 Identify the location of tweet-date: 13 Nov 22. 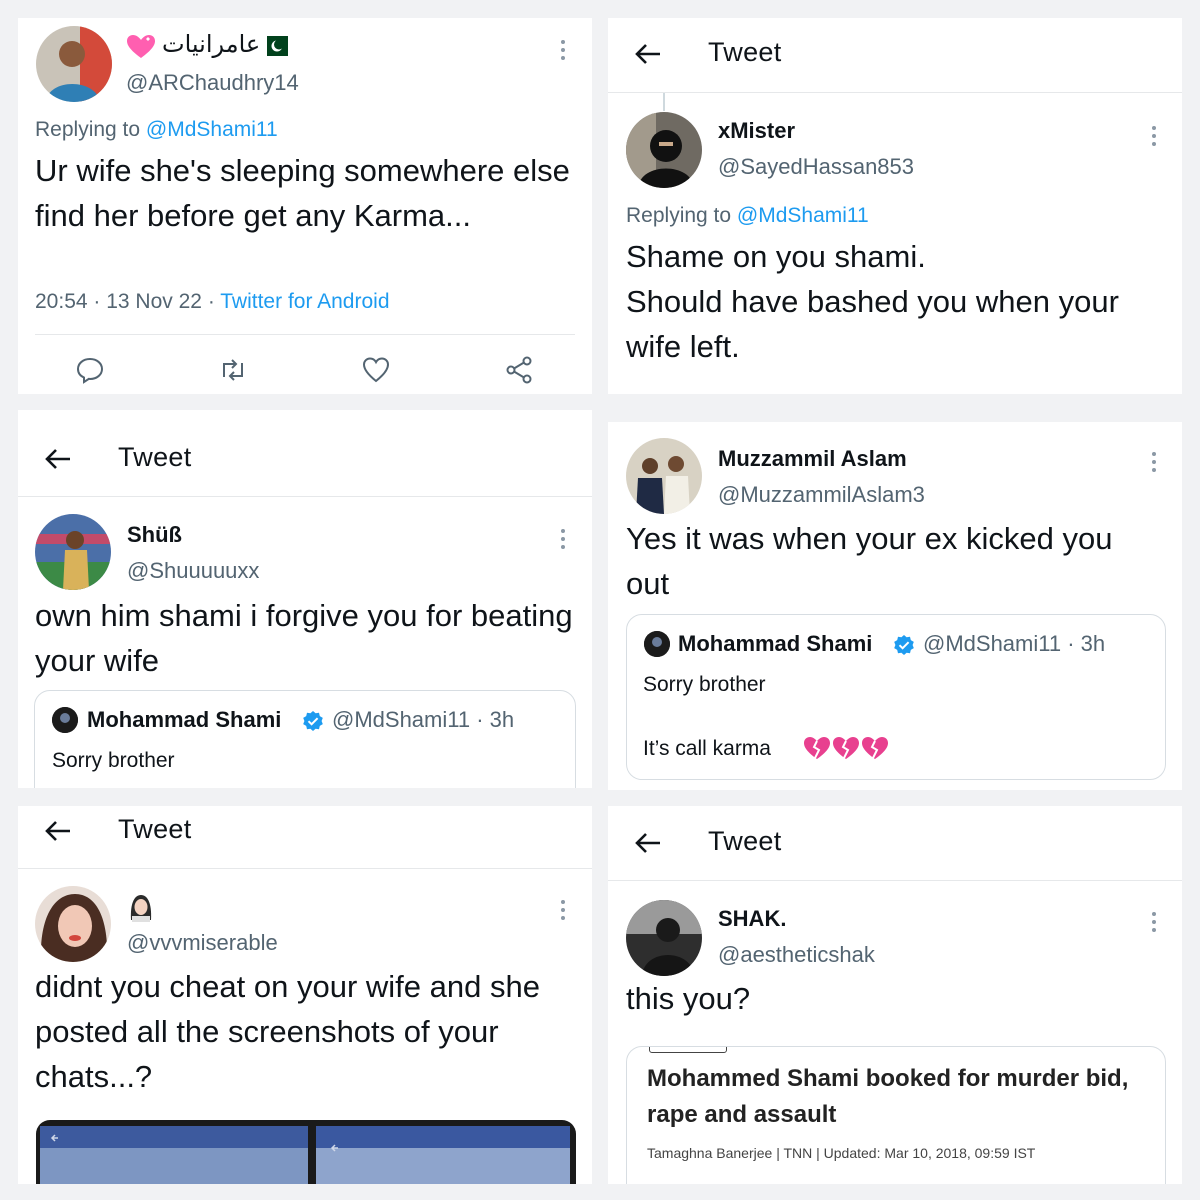
(154, 301).